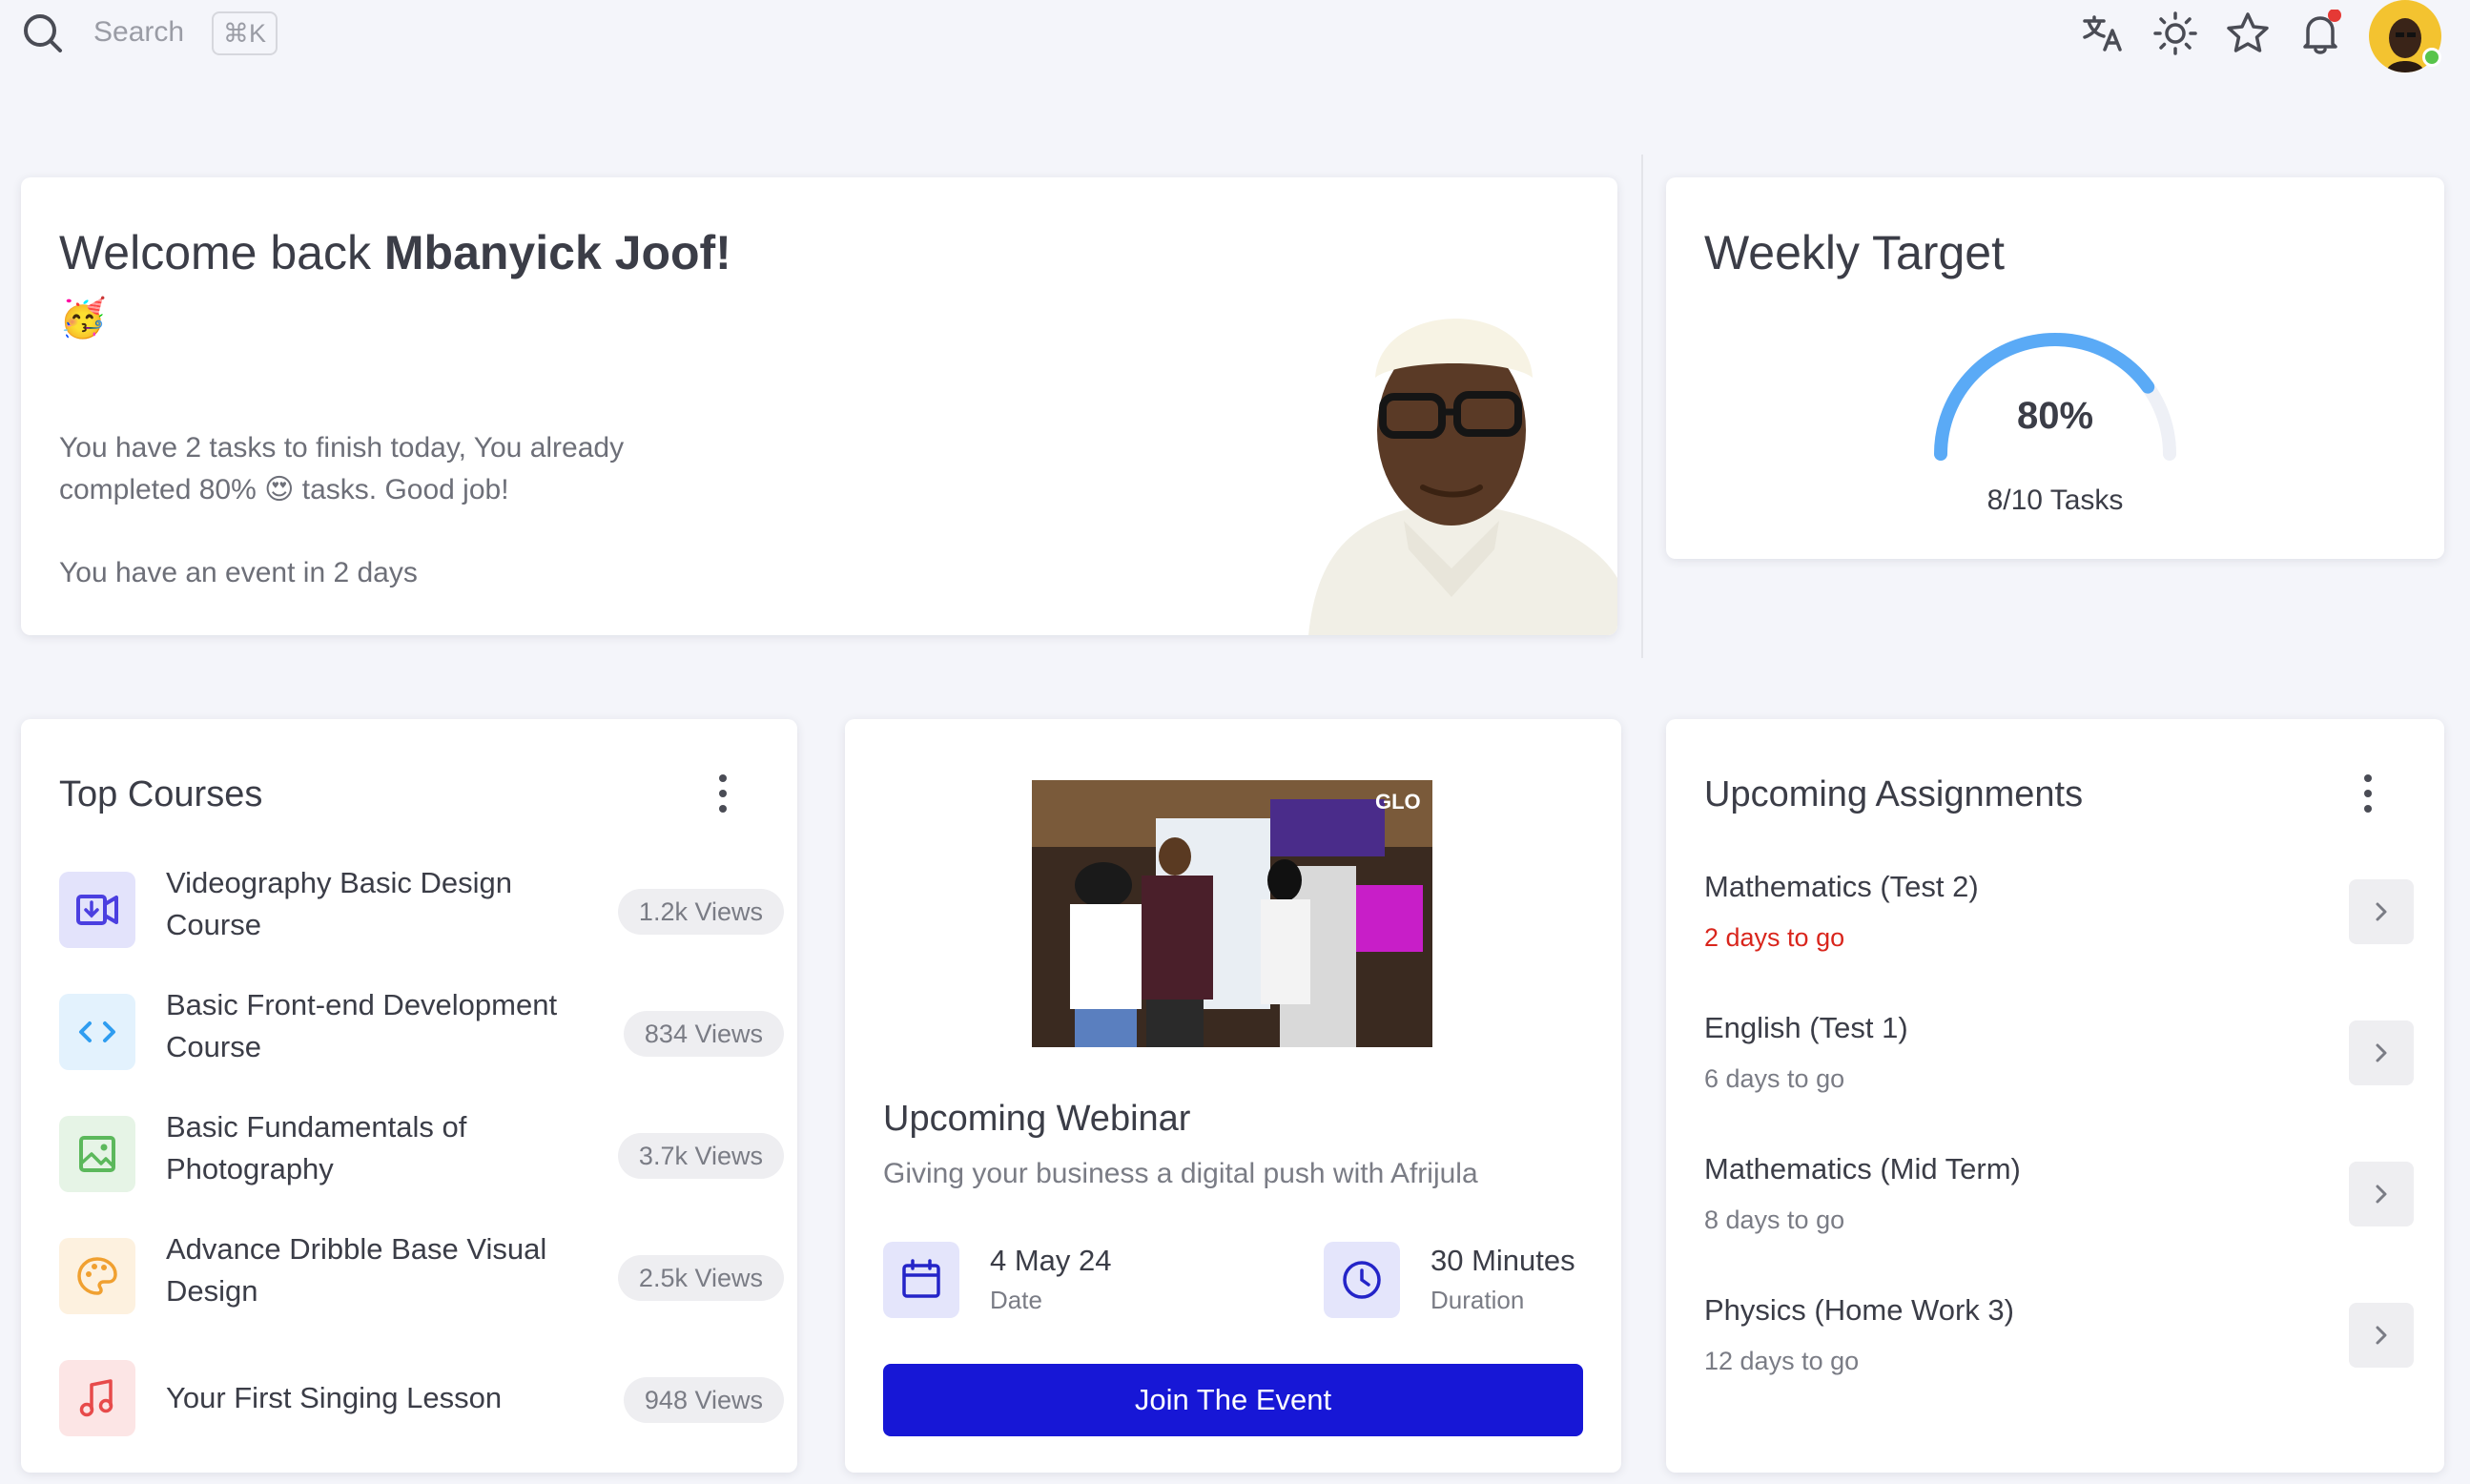 Image resolution: width=2470 pixels, height=1484 pixels. What do you see at coordinates (334, 1397) in the screenshot?
I see `course-name: Your First Singing Lesson` at bounding box center [334, 1397].